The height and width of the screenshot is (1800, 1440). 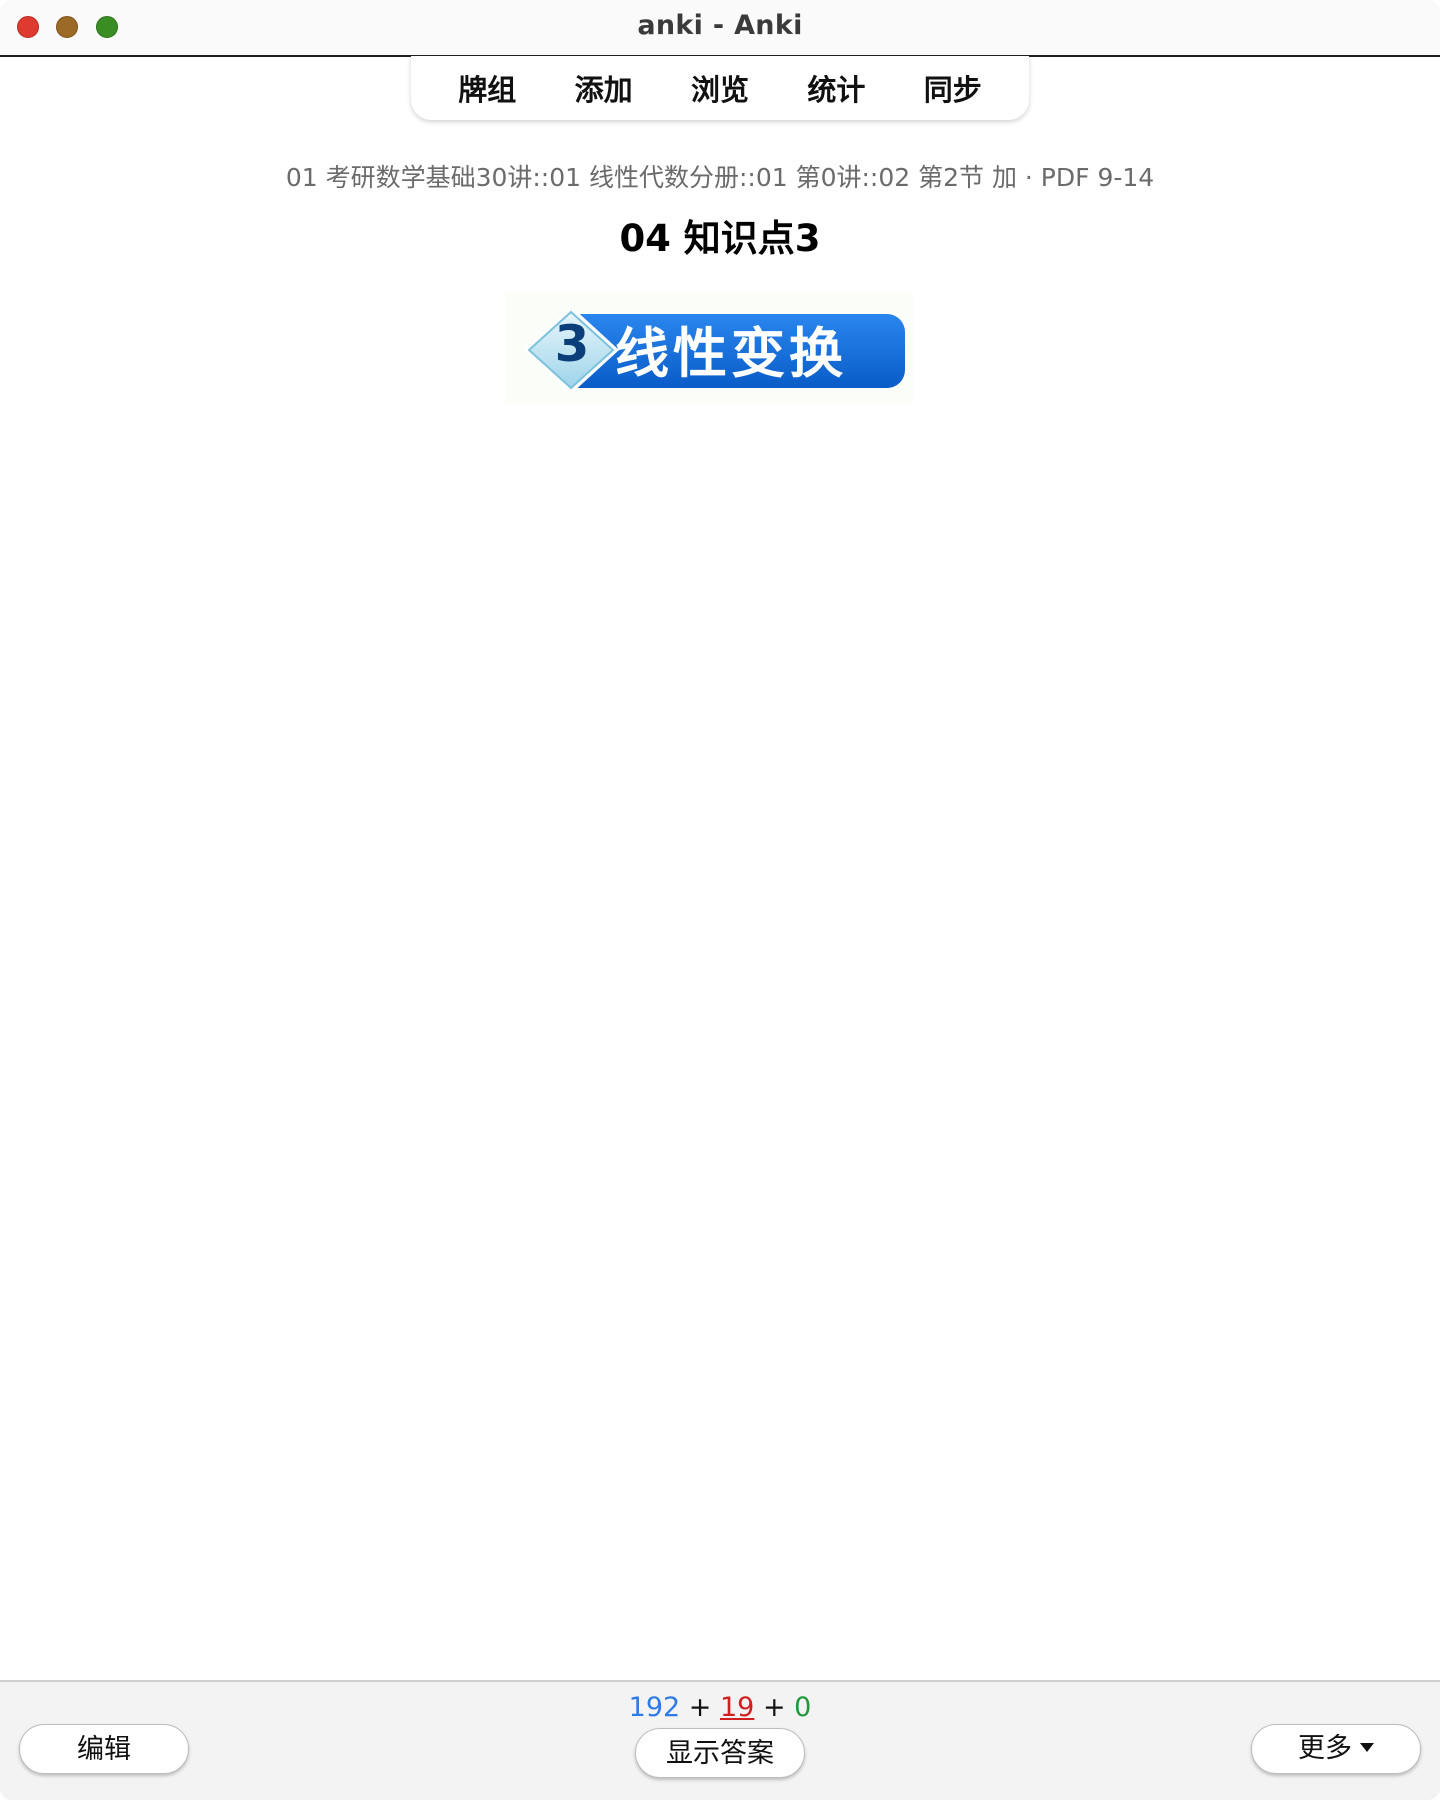 What do you see at coordinates (720, 1753) in the screenshot?
I see `show-answer-button: 显示答案` at bounding box center [720, 1753].